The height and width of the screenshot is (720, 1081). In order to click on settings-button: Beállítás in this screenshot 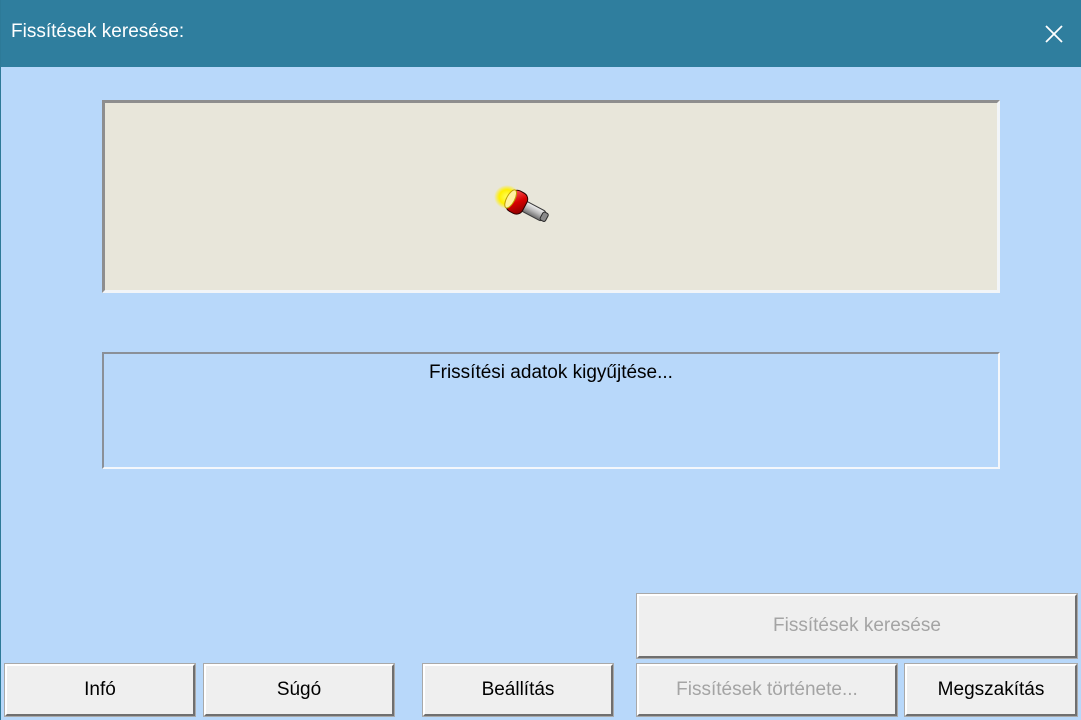, I will do `click(518, 690)`.